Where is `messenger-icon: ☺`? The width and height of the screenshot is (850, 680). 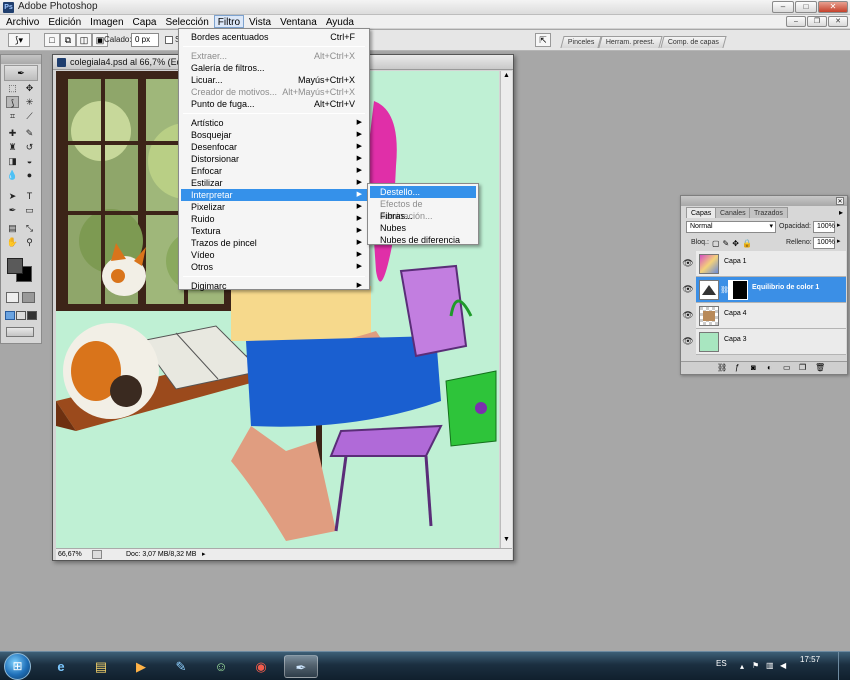
messenger-icon: ☺ is located at coordinates (221, 666).